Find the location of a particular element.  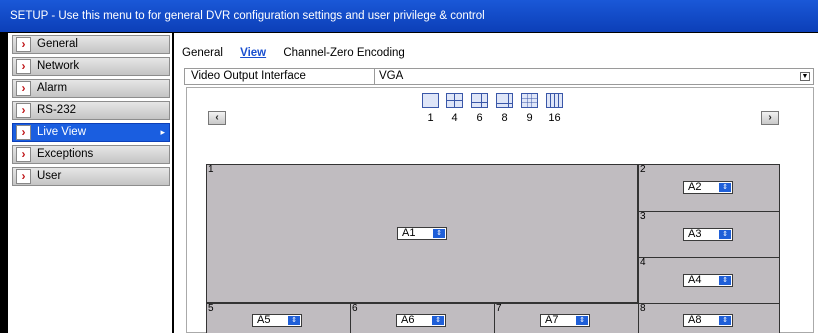

cell-number: 3 is located at coordinates (643, 216).